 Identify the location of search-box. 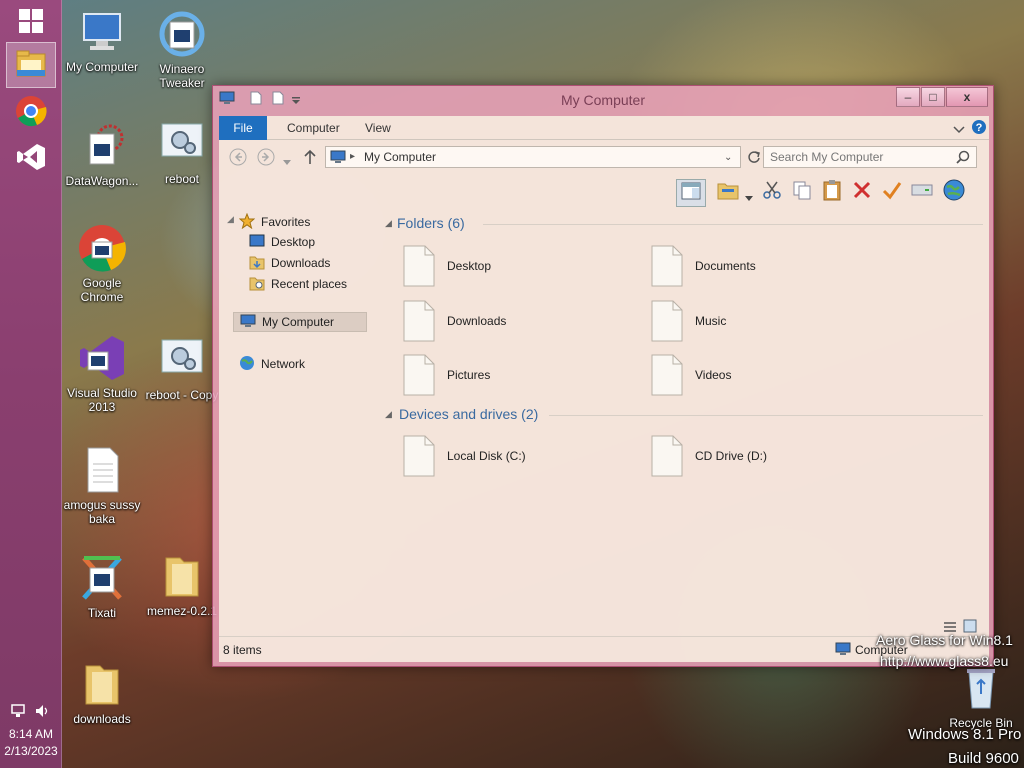
(870, 157).